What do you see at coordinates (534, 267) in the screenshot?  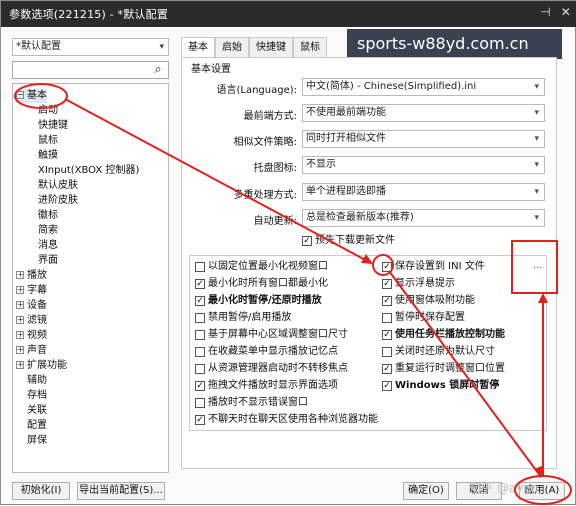 I see `annotation-rect-ini-more` at bounding box center [534, 267].